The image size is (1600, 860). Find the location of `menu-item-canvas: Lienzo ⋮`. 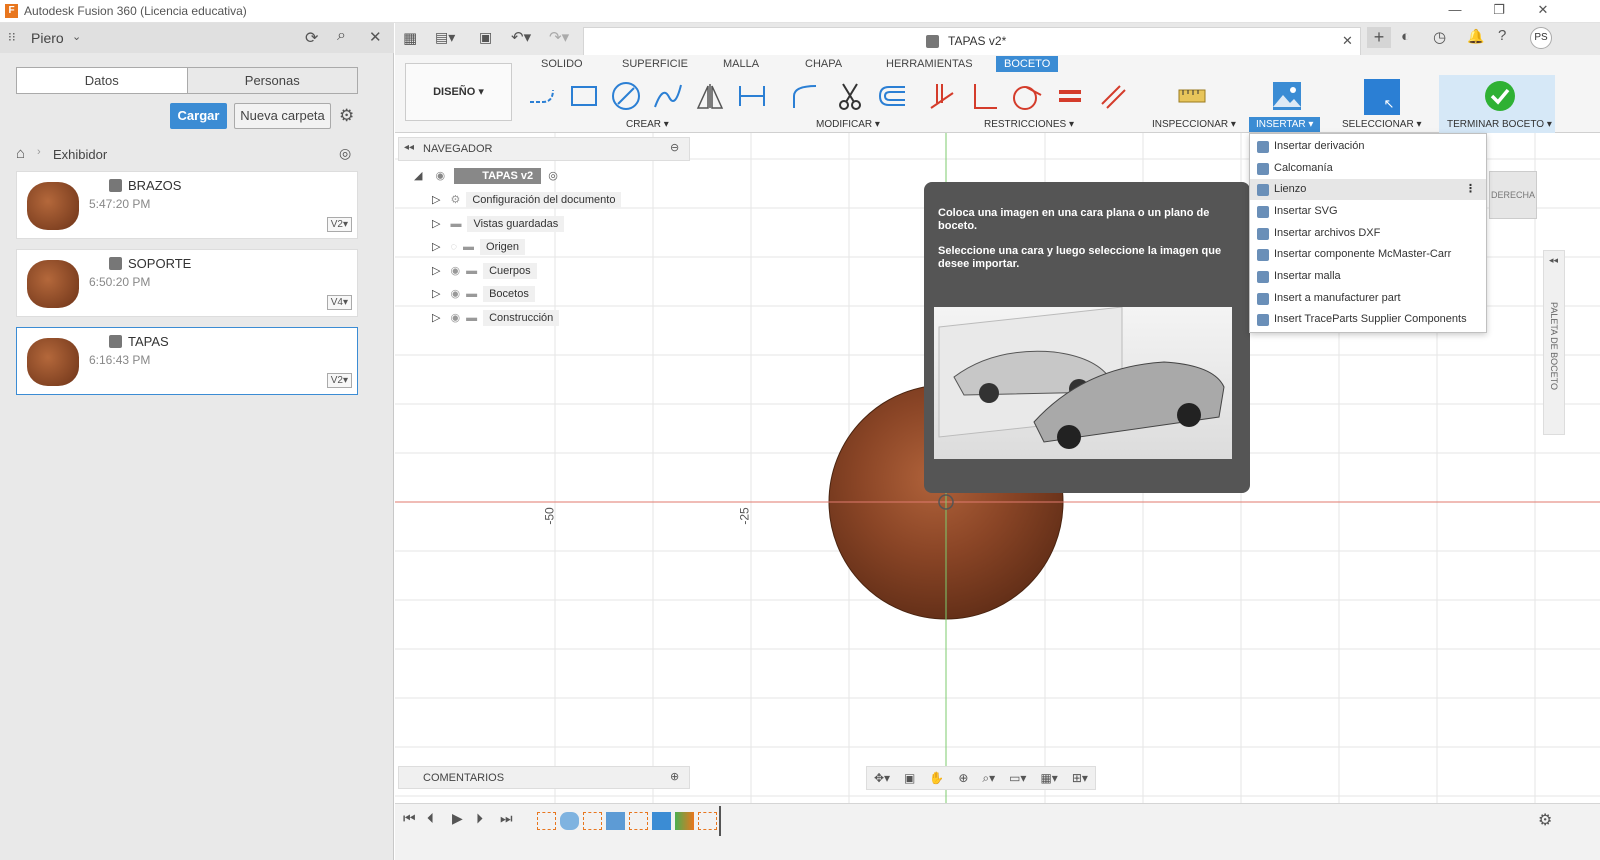

menu-item-canvas: Lienzo ⋮ is located at coordinates (1368, 189).